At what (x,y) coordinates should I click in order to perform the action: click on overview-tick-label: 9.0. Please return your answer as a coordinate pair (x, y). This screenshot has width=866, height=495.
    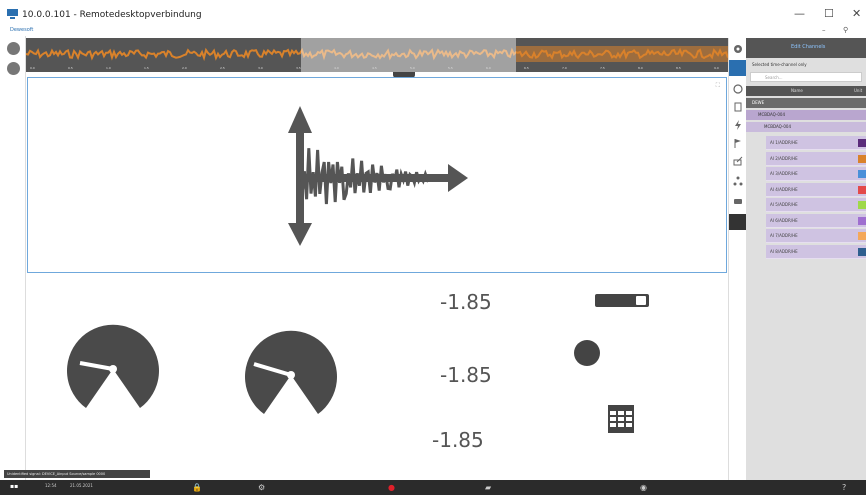
    Looking at the image, I should click on (716, 68).